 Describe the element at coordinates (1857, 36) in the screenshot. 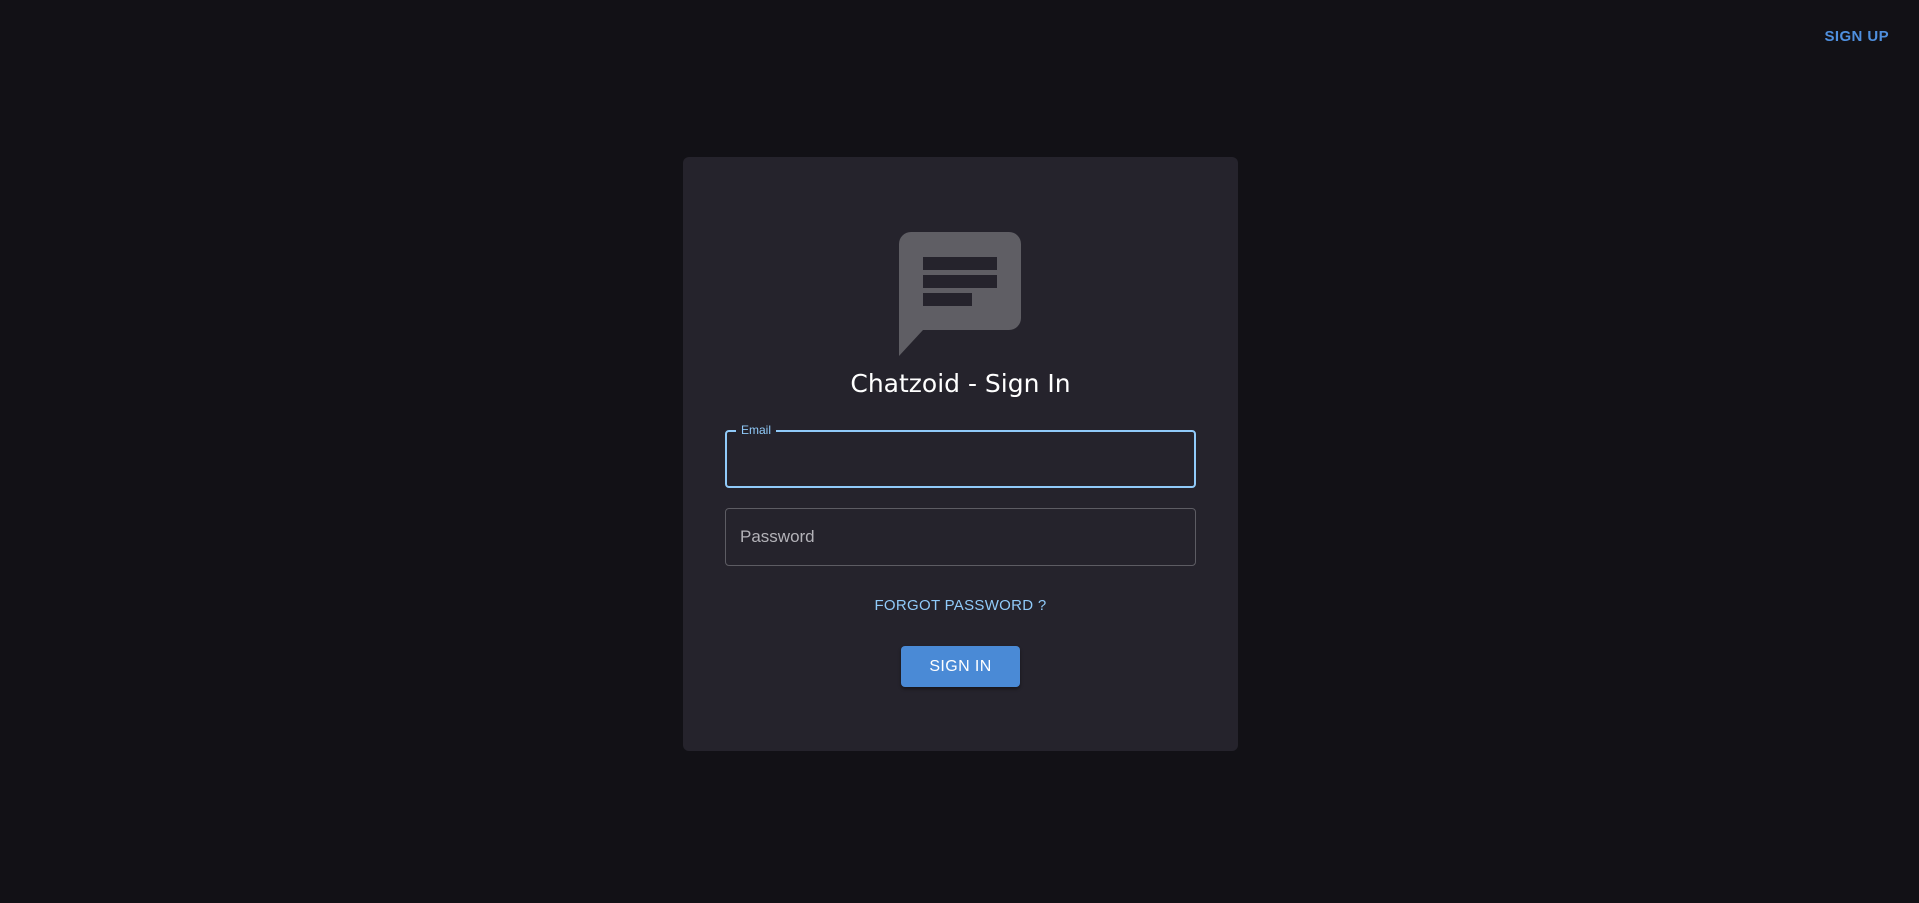

I see `sign-up-link: SIGN UP` at that location.